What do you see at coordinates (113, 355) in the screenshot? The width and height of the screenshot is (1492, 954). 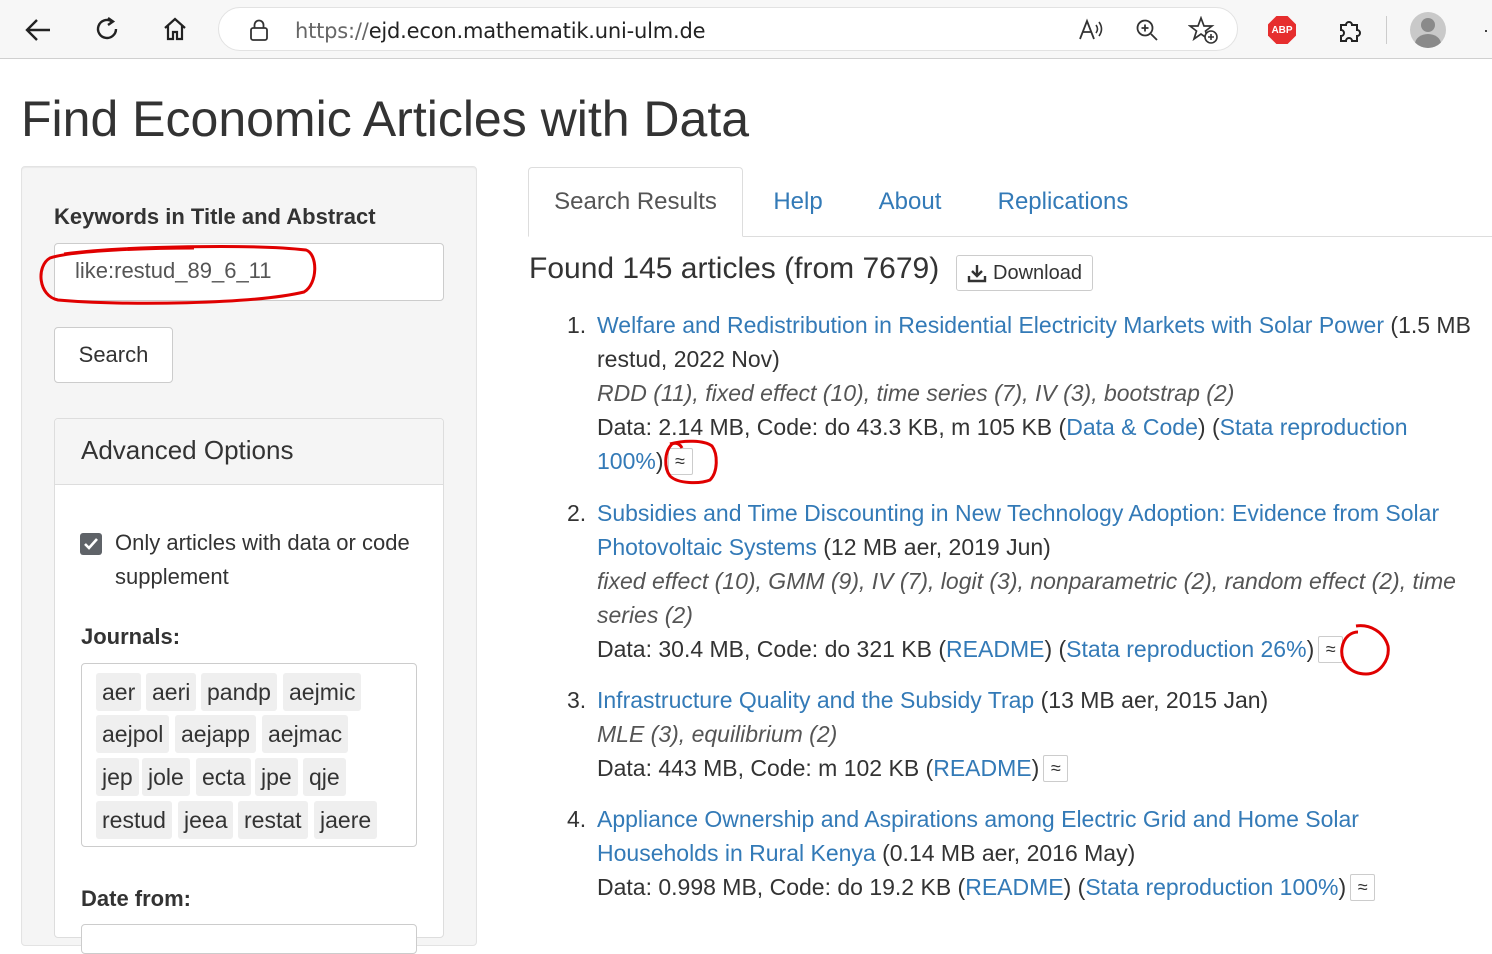 I see `search-button: Search` at bounding box center [113, 355].